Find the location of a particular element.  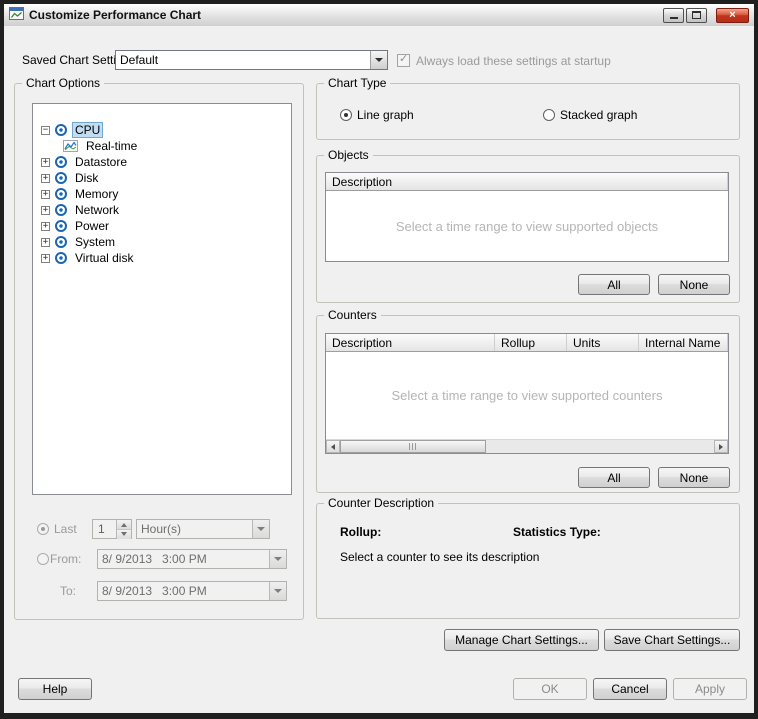

tree-item-label: Network is located at coordinates (97, 210).